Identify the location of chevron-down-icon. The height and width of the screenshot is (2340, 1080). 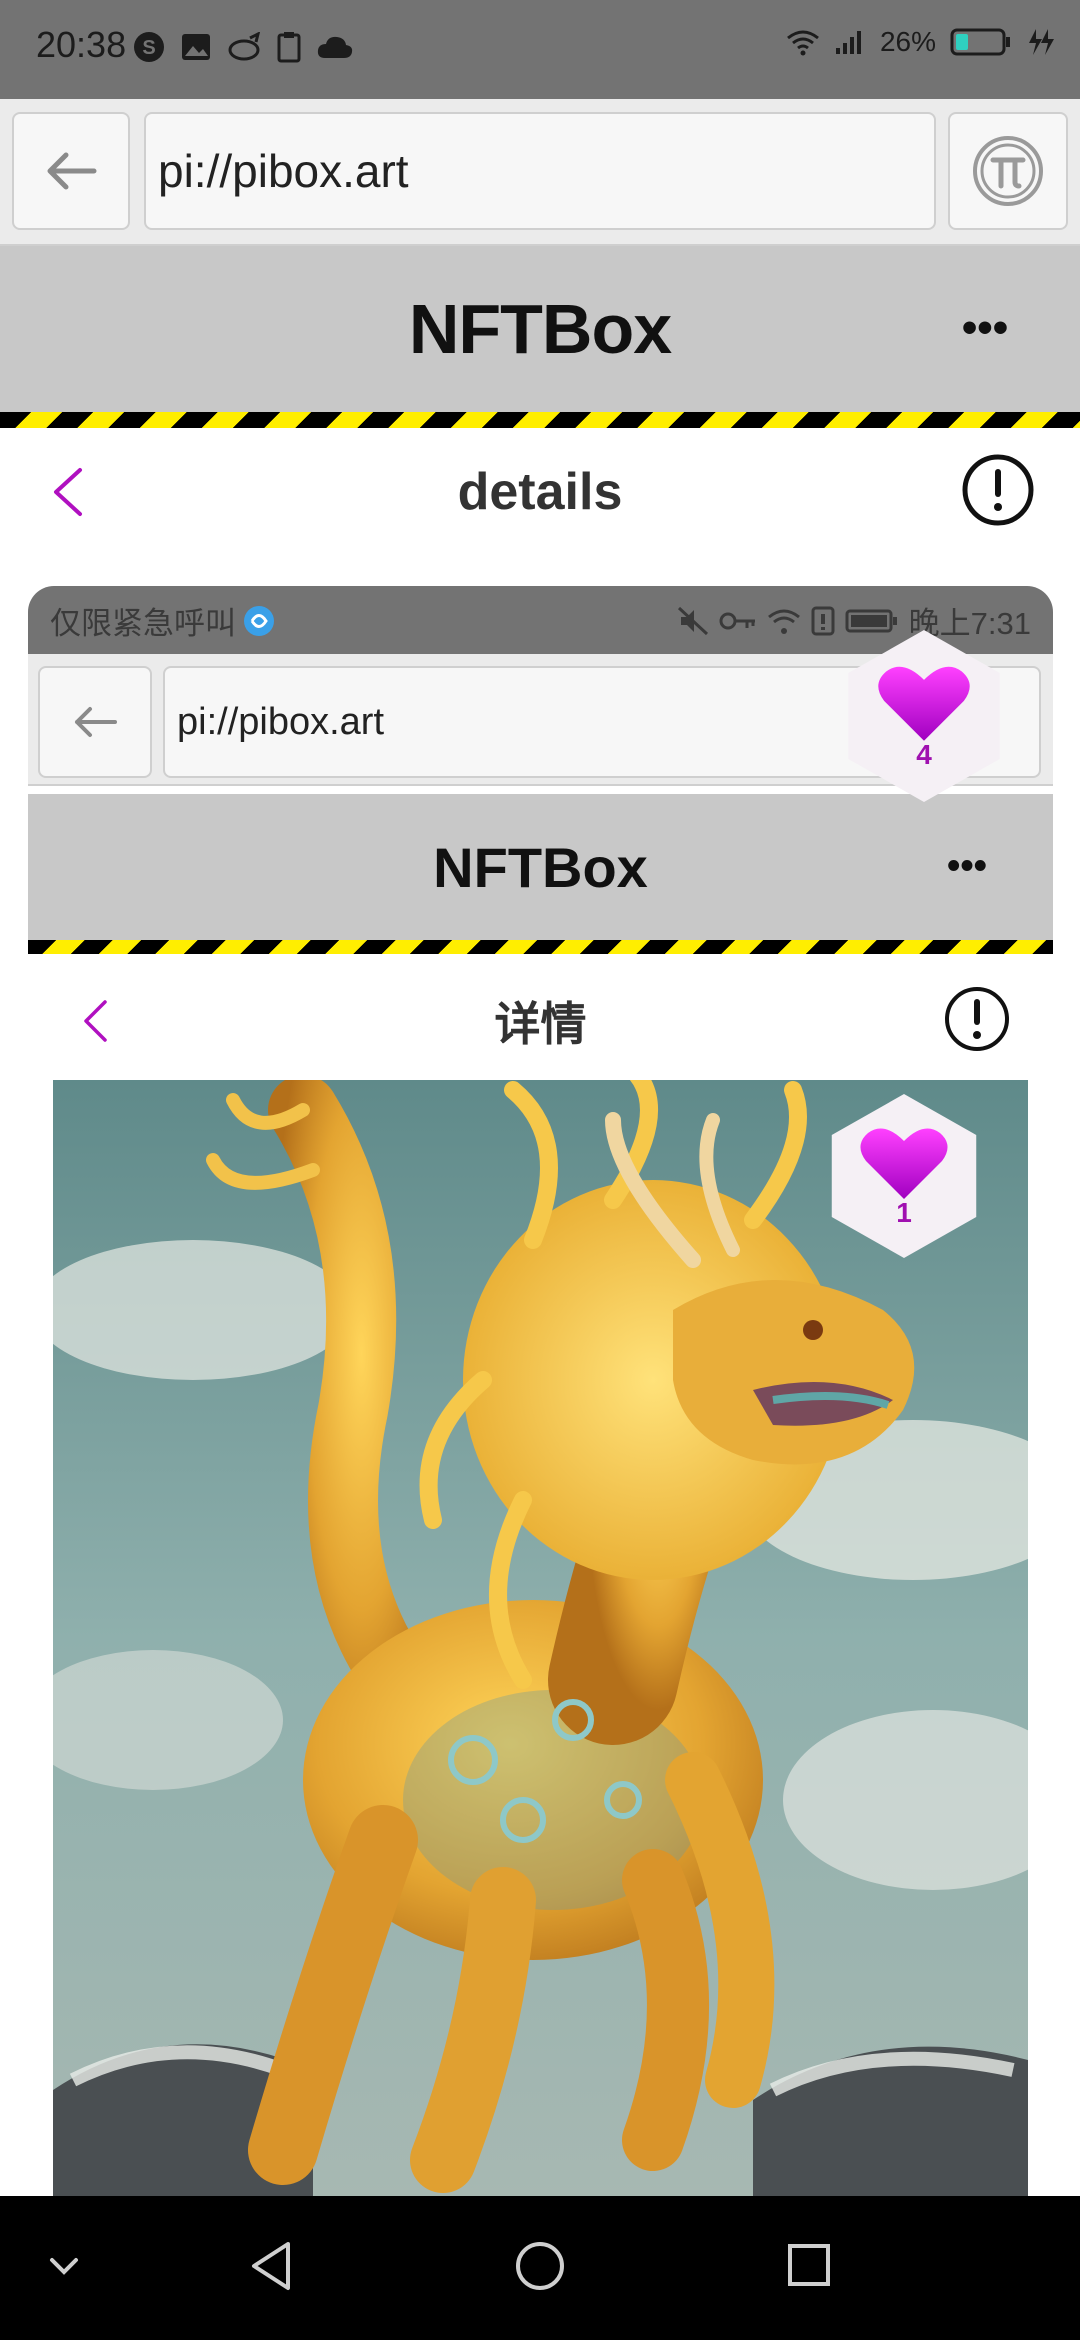
(64, 2266).